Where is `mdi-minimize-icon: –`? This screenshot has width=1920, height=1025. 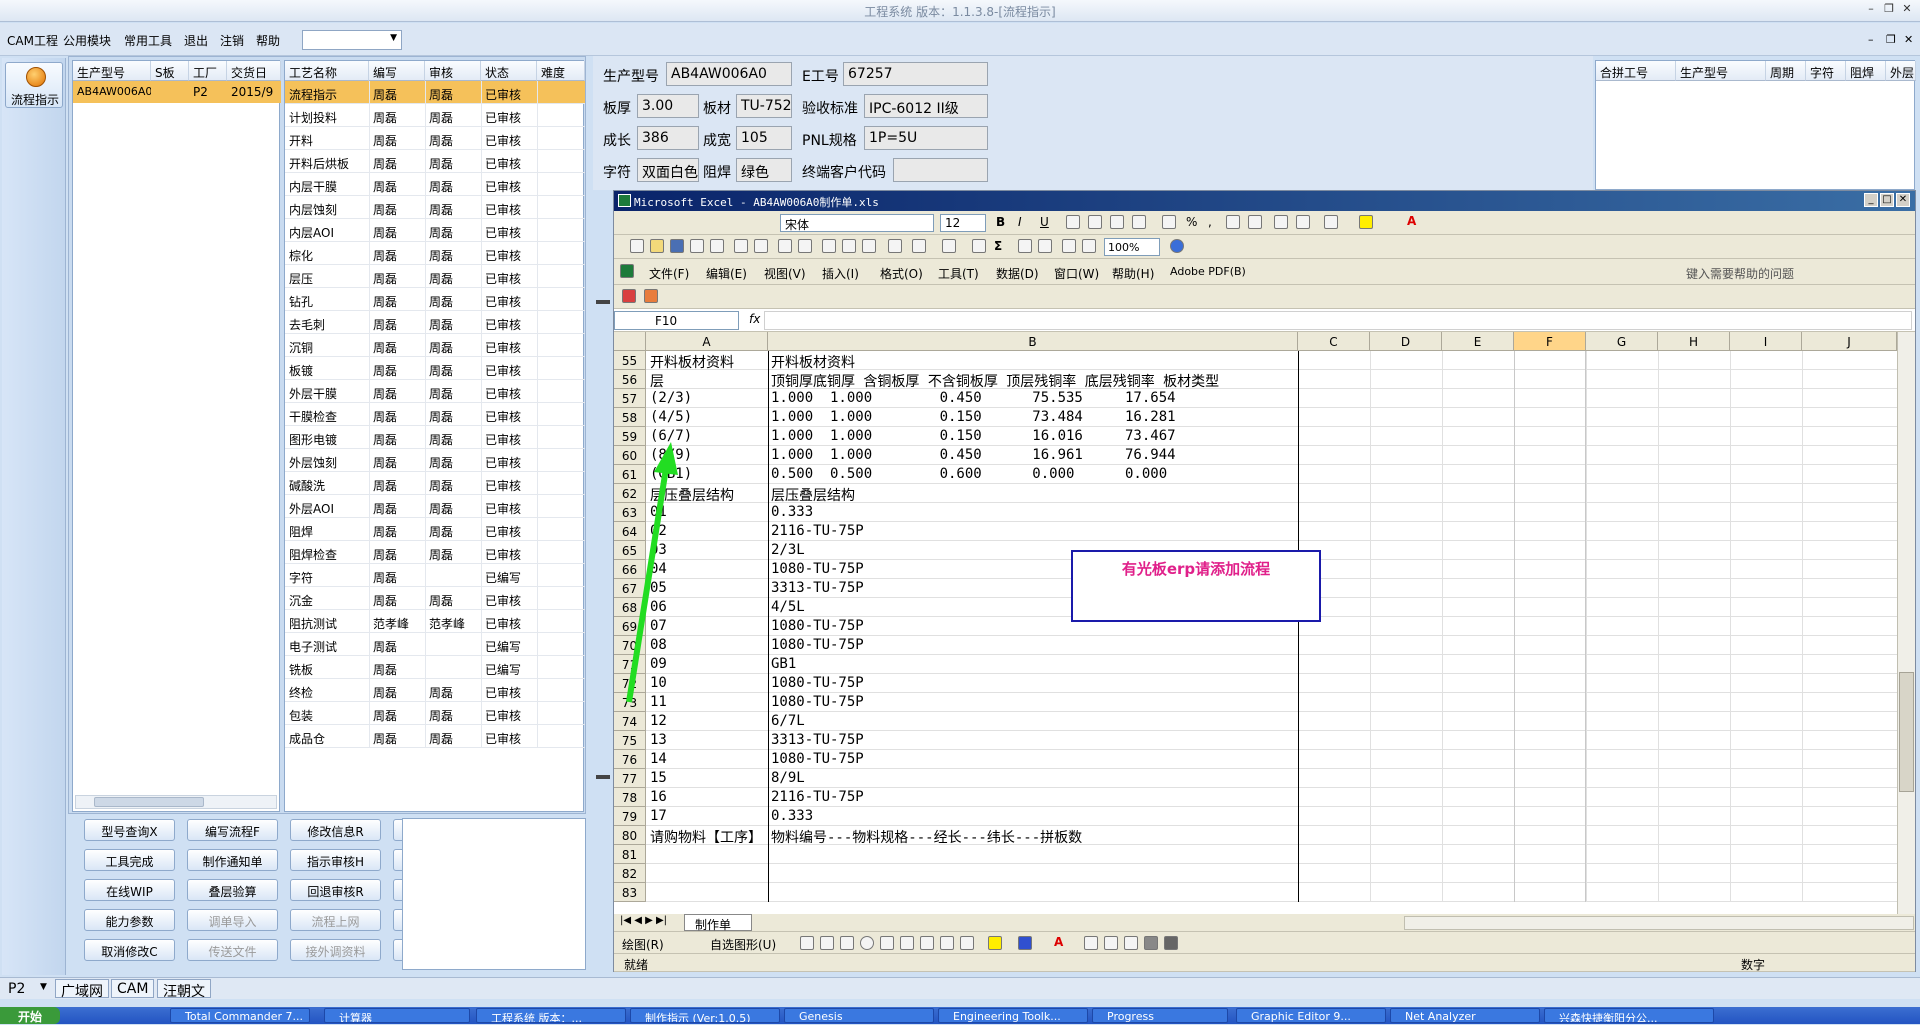 mdi-minimize-icon: – is located at coordinates (1871, 39).